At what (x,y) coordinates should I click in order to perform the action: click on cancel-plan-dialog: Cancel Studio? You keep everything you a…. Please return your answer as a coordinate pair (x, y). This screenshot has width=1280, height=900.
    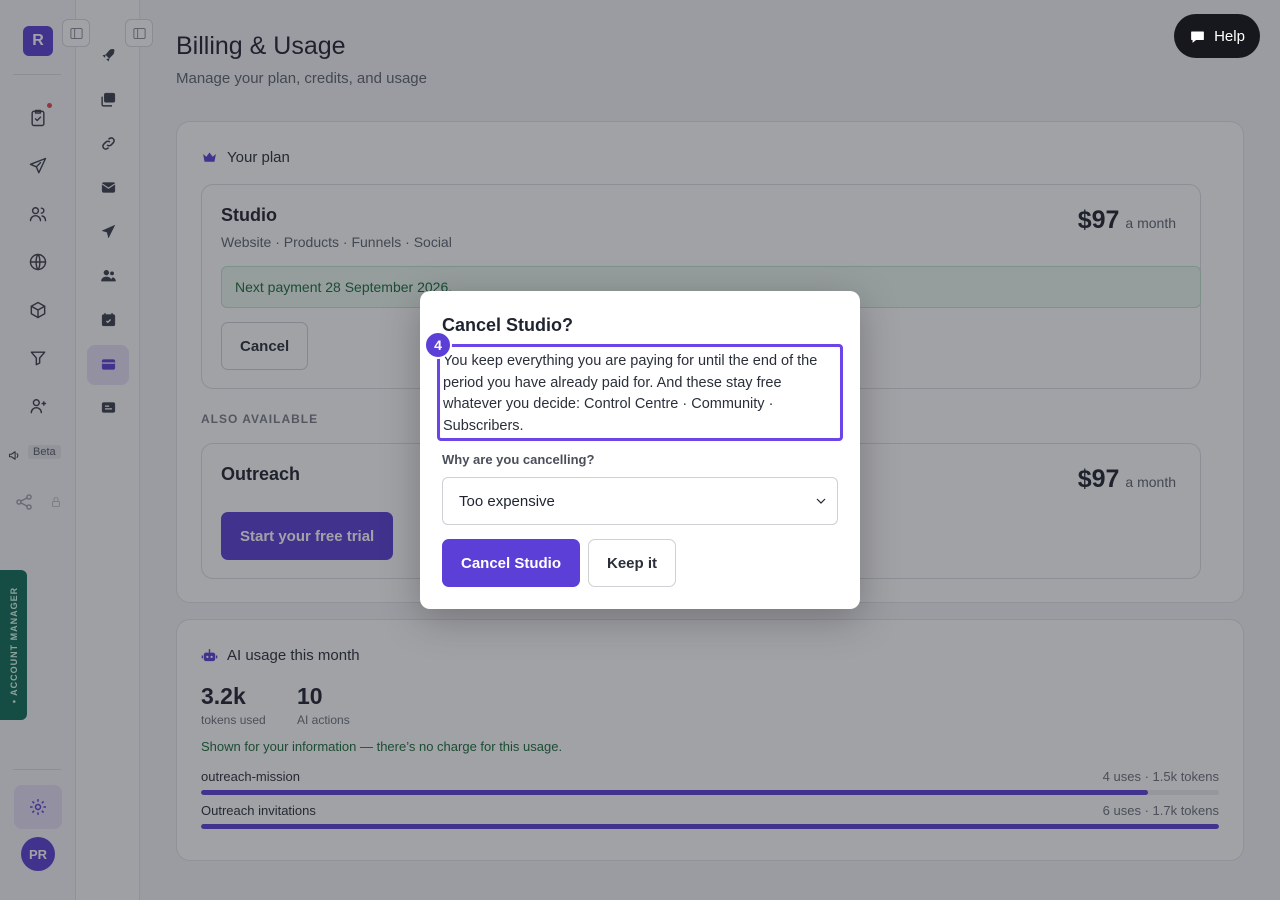
    Looking at the image, I should click on (640, 450).